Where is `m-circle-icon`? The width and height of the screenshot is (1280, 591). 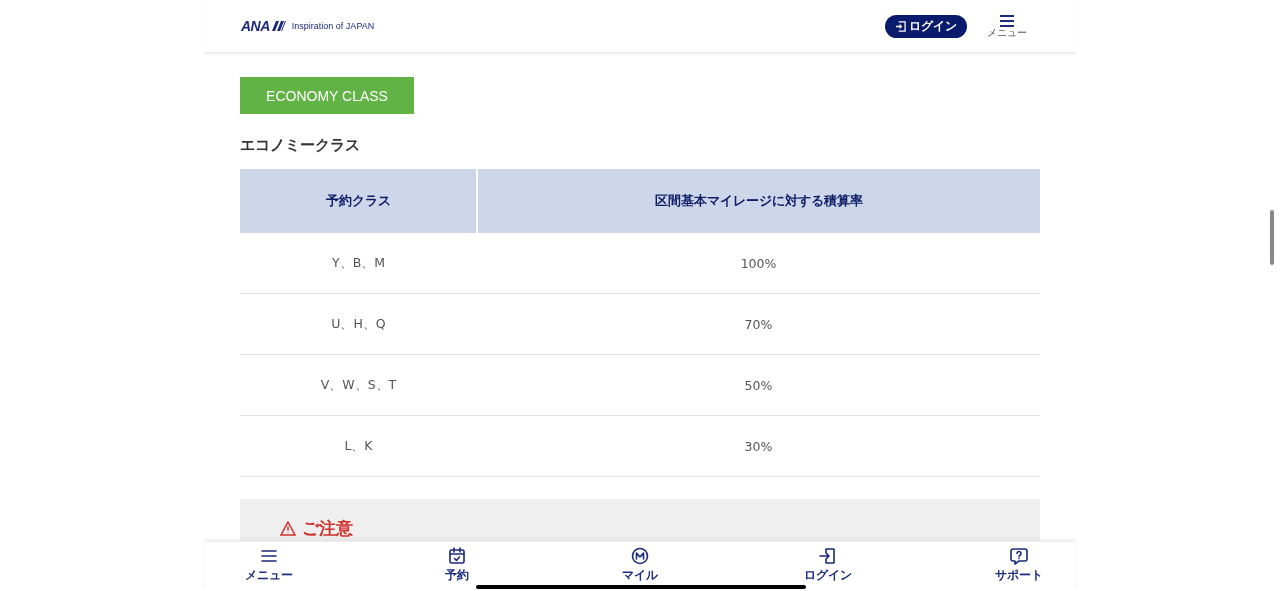
m-circle-icon is located at coordinates (640, 556).